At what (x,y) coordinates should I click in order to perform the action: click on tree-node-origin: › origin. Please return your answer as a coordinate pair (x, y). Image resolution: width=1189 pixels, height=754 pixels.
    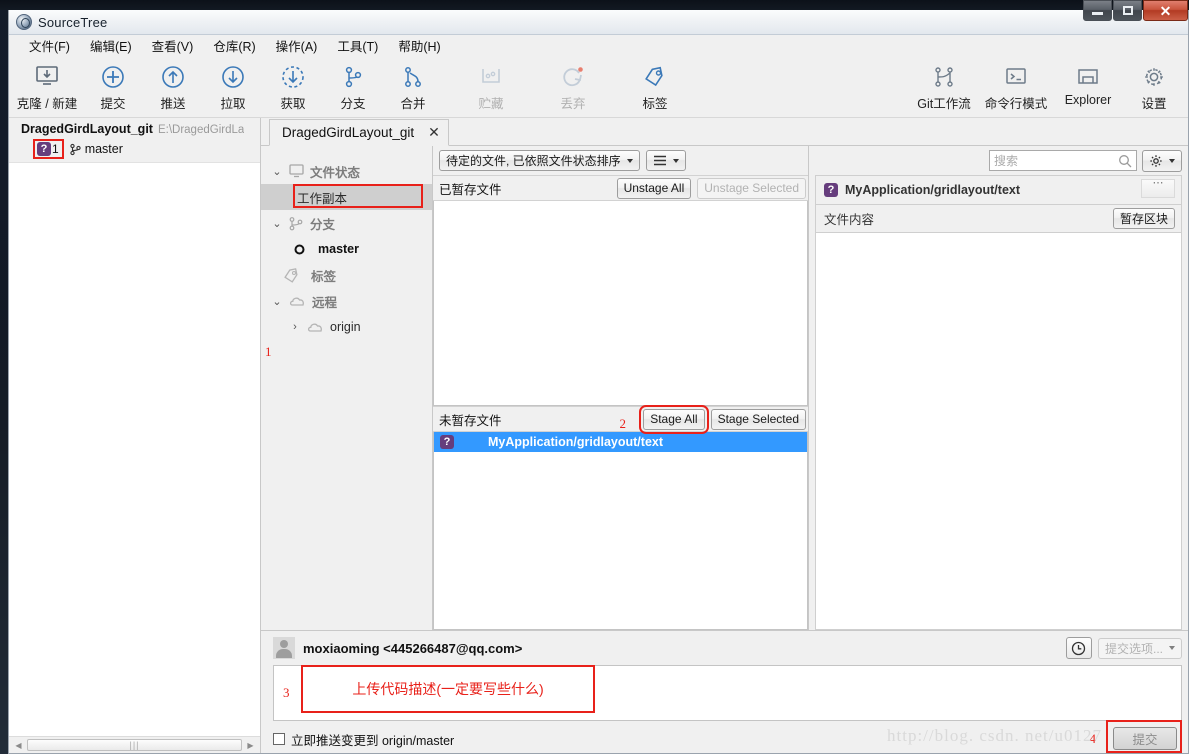
    Looking at the image, I should click on (346, 327).